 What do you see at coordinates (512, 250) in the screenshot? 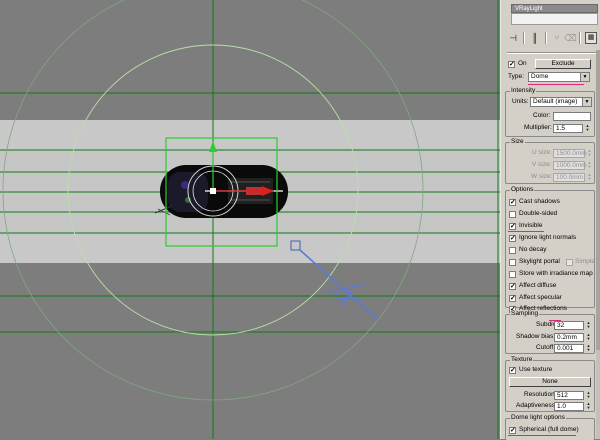
I see `no-decay-checkbox` at bounding box center [512, 250].